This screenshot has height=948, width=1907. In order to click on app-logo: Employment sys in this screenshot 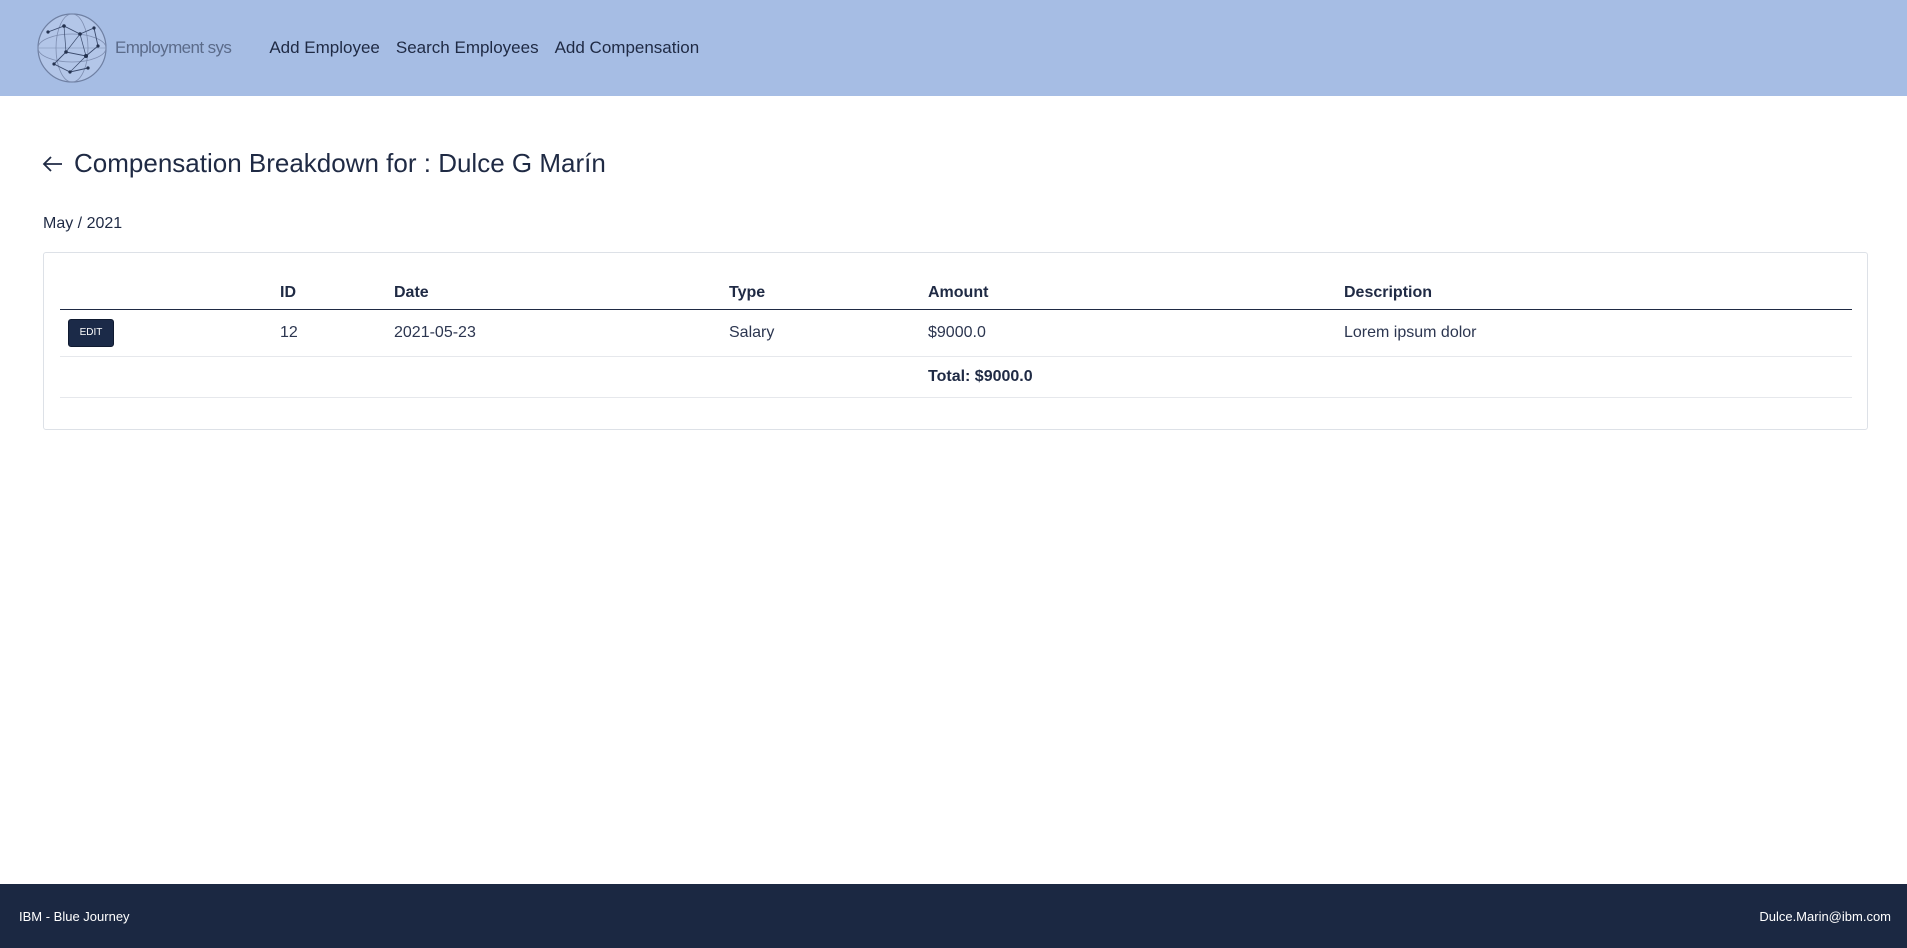, I will do `click(134, 48)`.